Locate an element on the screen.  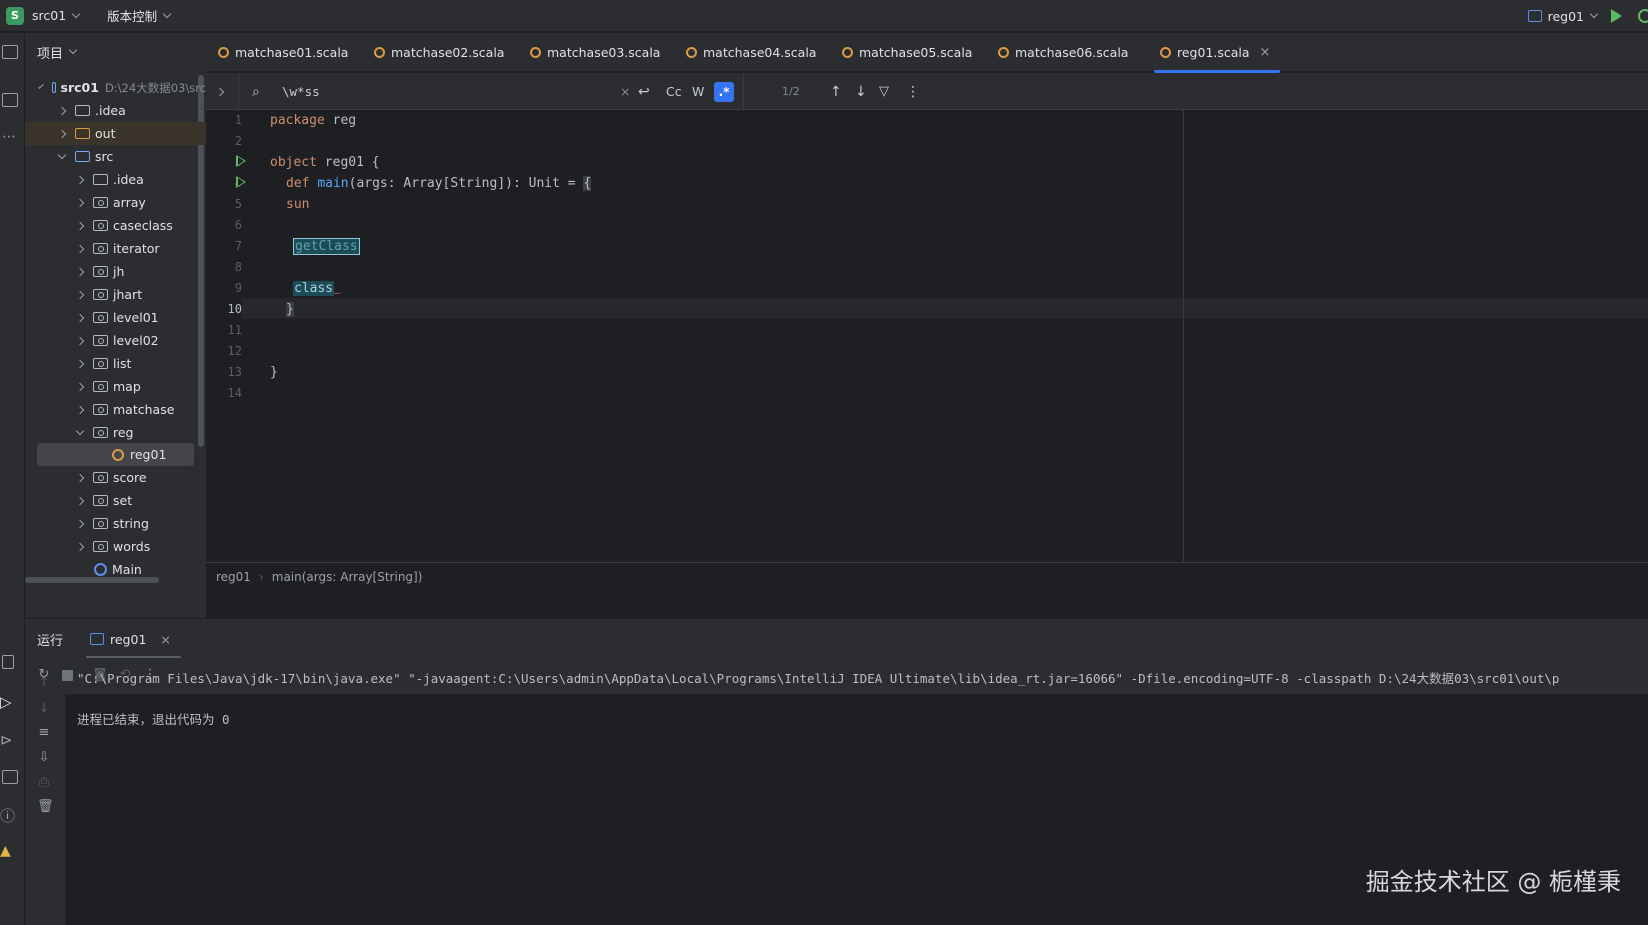
more-options-icon: ⋮ is located at coordinates (913, 91).